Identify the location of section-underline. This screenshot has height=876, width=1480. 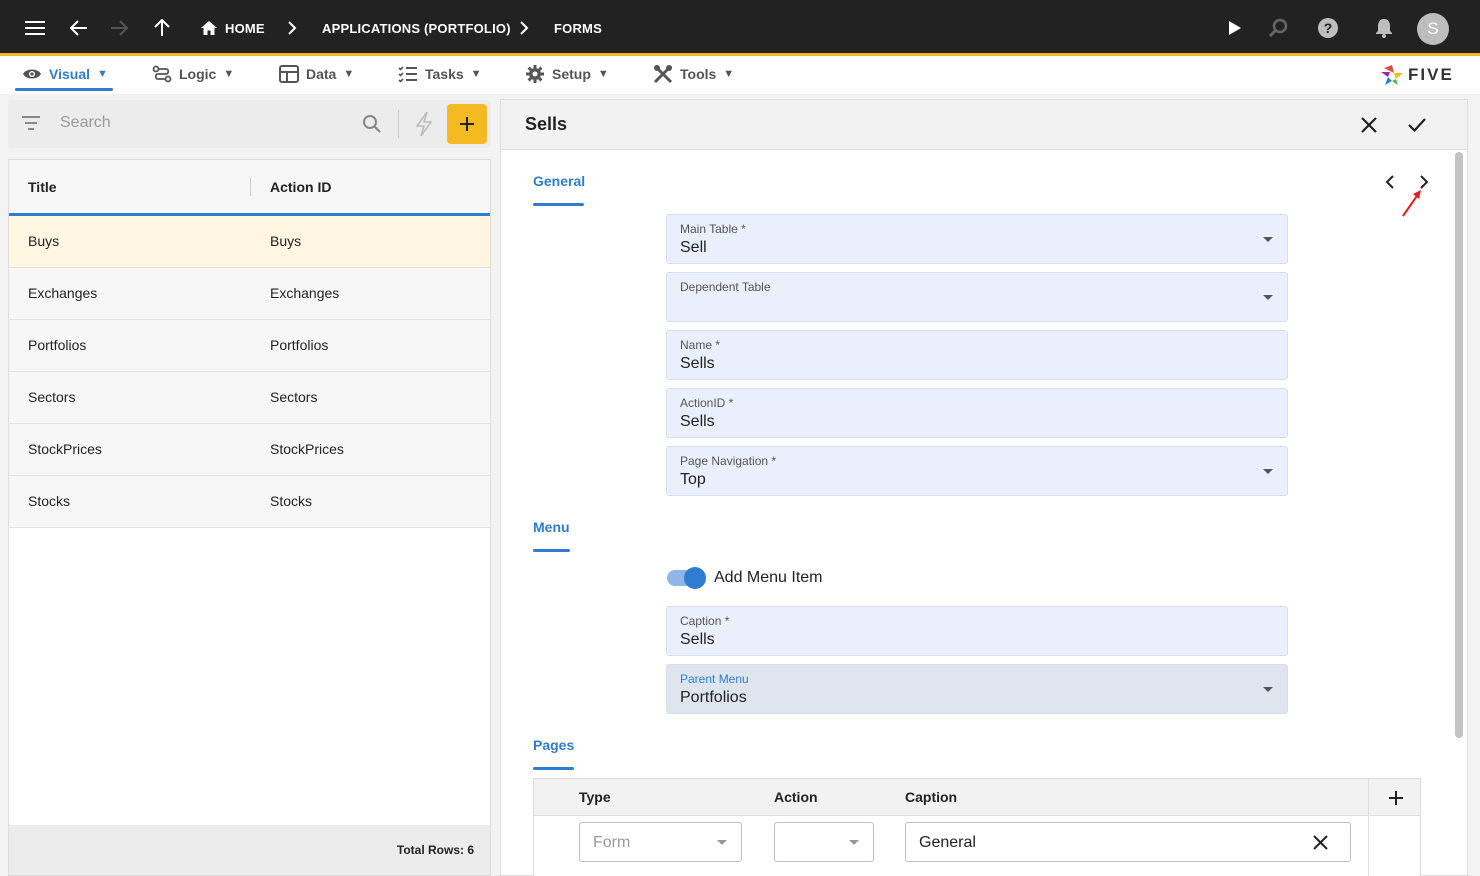
(558, 204).